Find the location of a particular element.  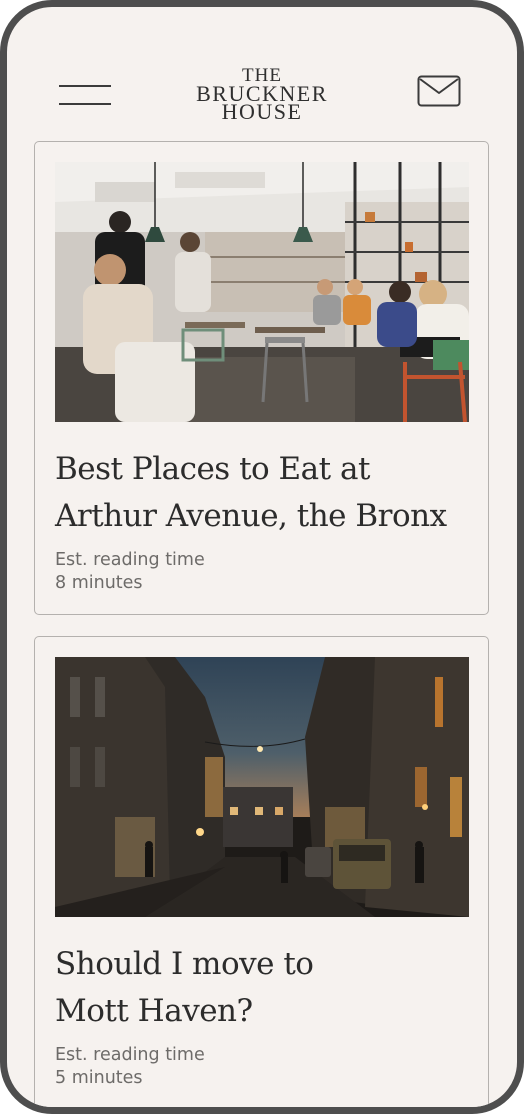

logo-line-house: HOUSE is located at coordinates (262, 111).